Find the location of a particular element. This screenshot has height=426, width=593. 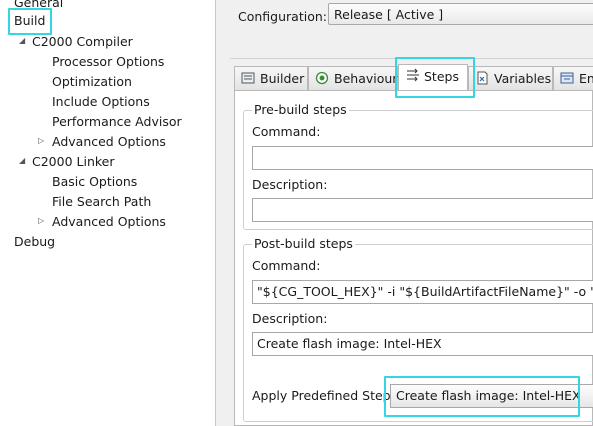

tree-item-label: Processor Options is located at coordinates (108, 61).